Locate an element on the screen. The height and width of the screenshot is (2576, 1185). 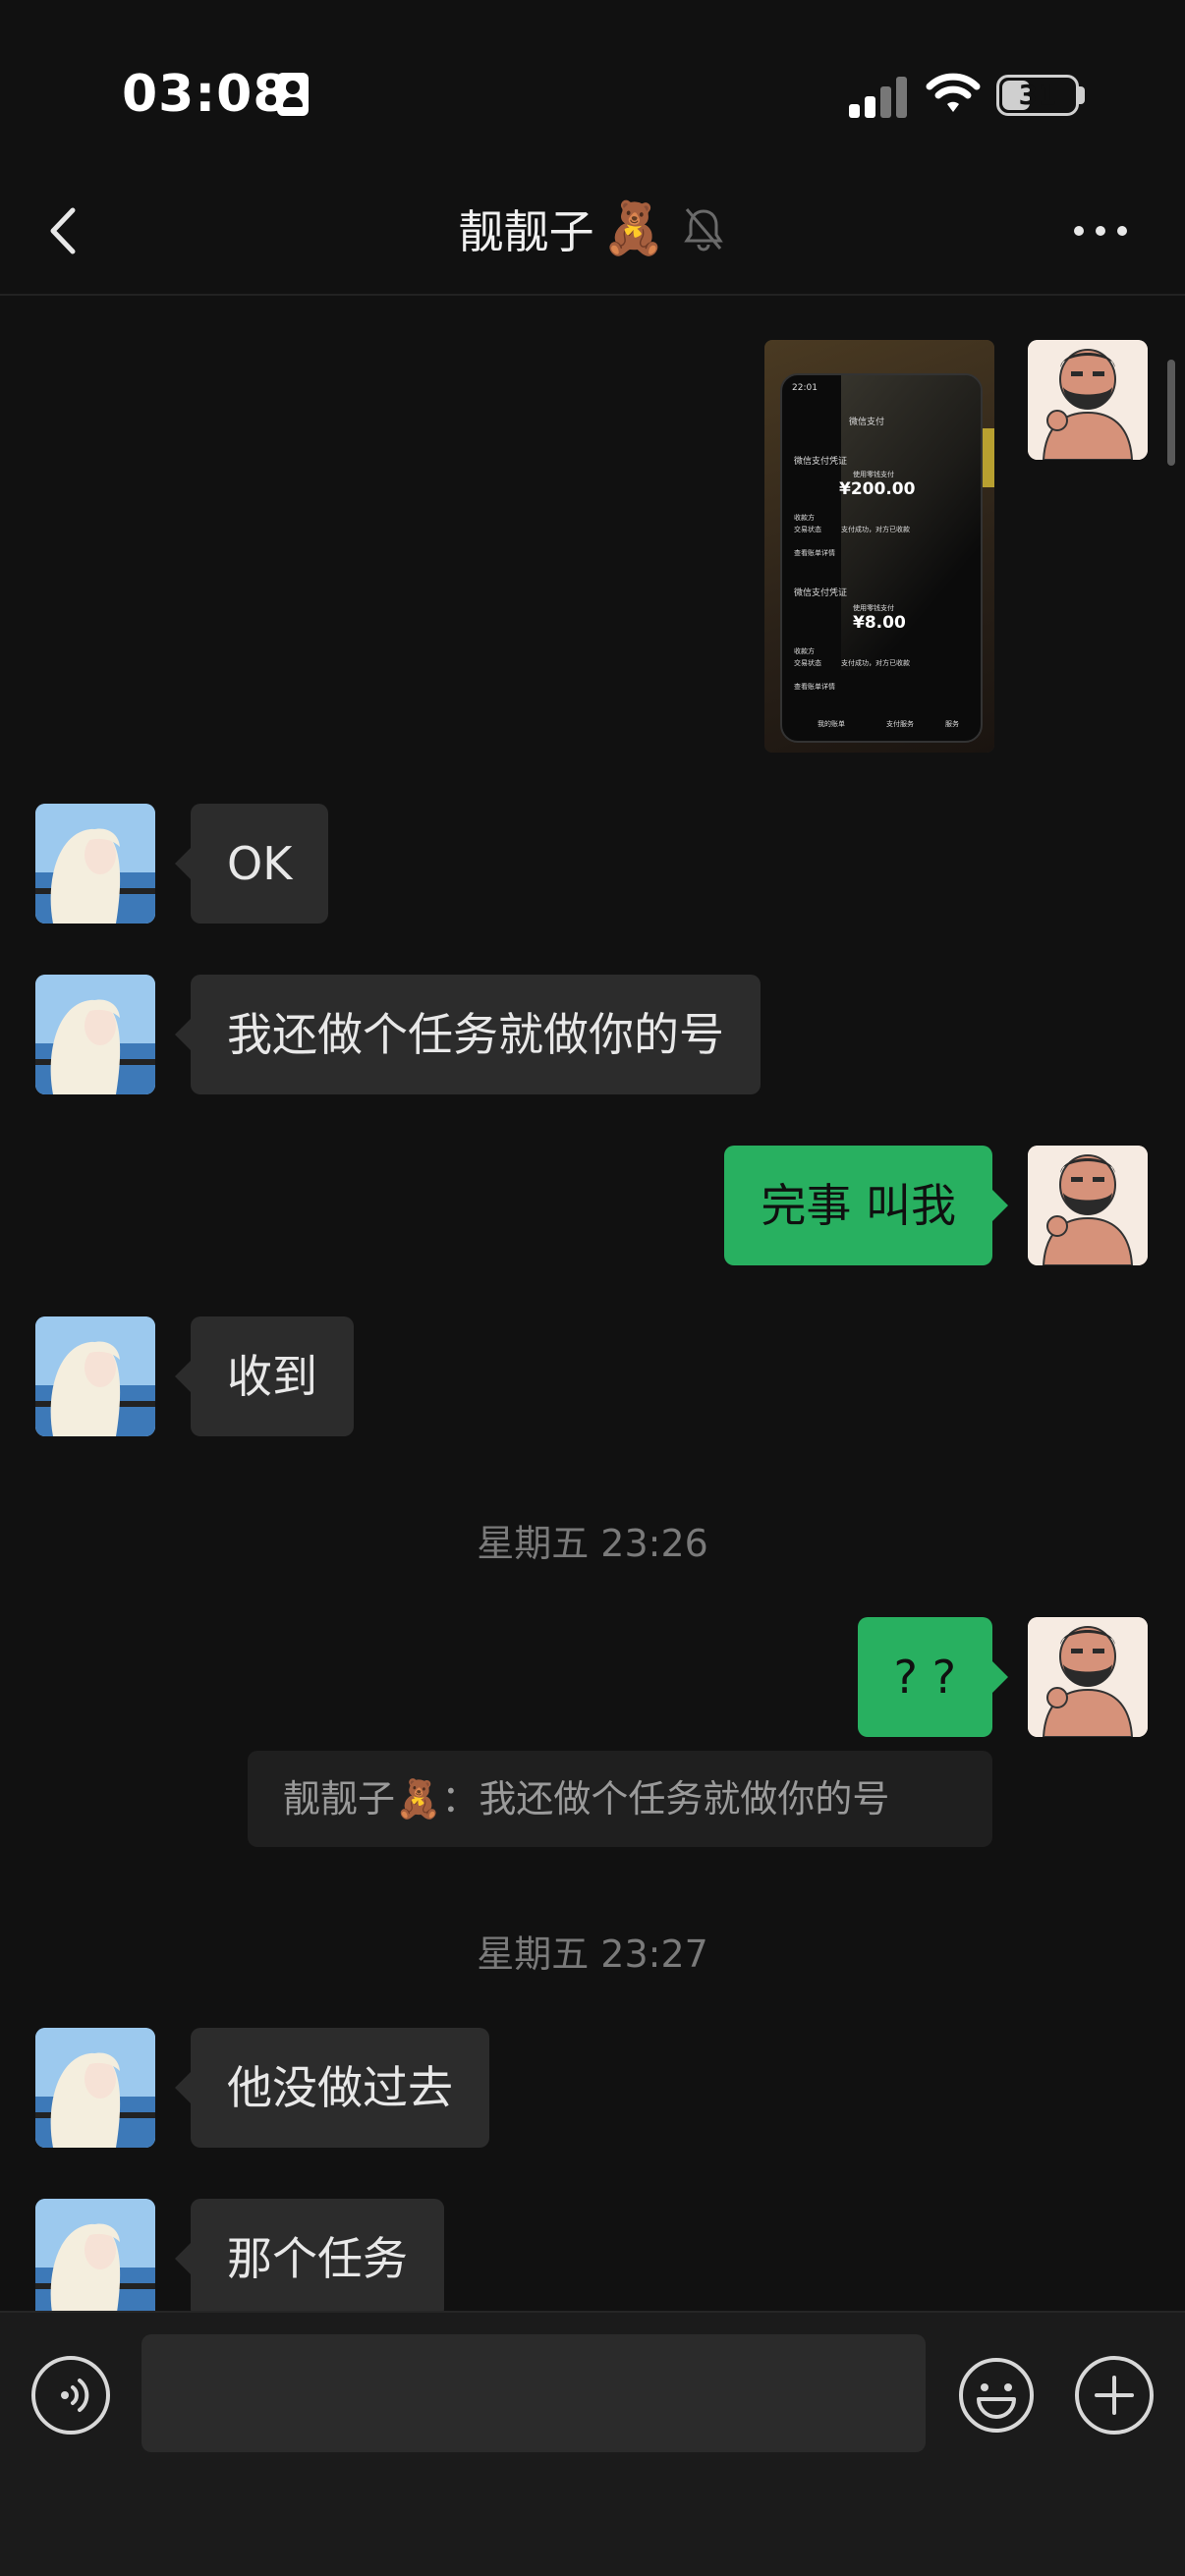
emoji-button is located at coordinates (997, 2395).